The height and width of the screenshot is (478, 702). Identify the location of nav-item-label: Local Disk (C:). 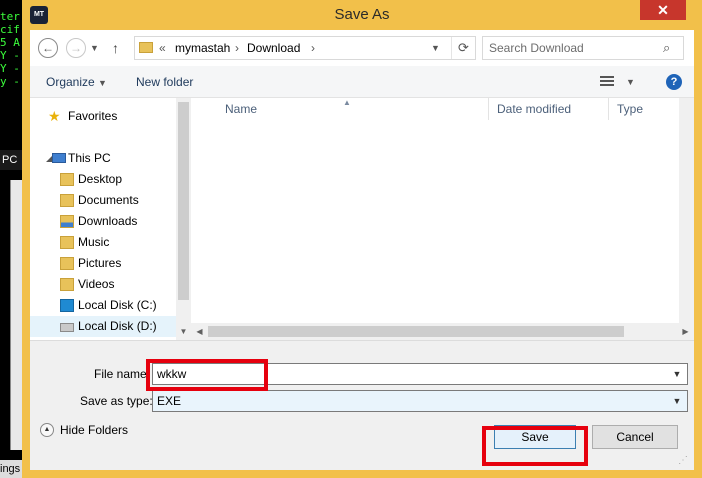
(117, 305).